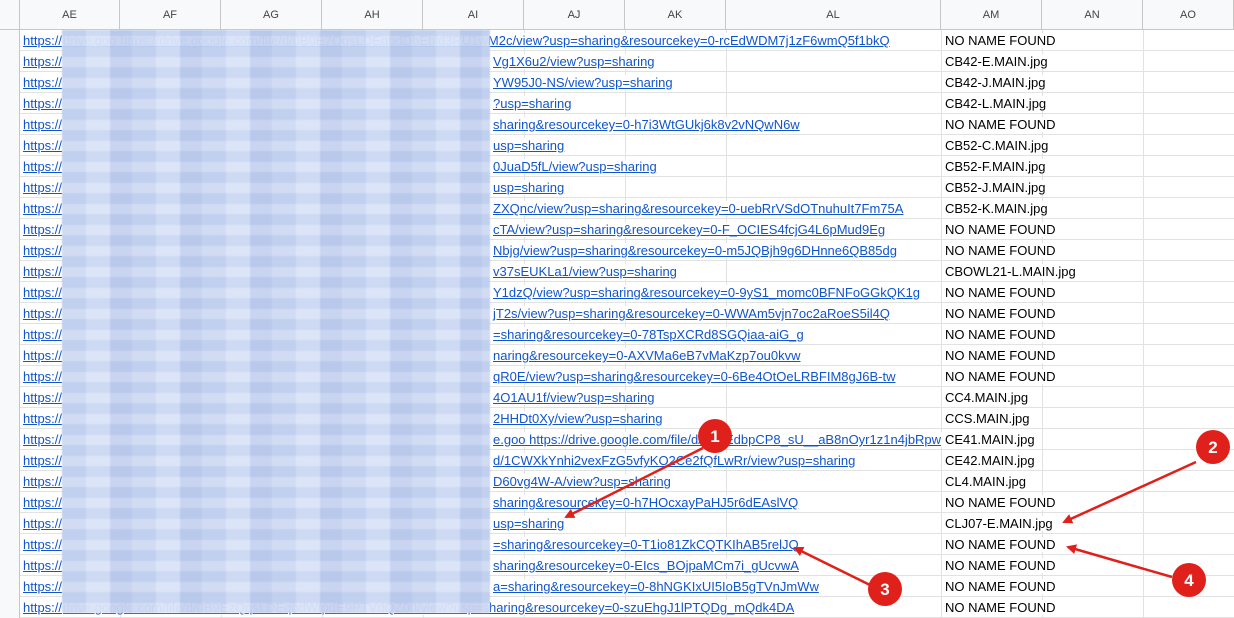 Image resolution: width=1234 pixels, height=618 pixels. Describe the element at coordinates (586, 271) in the screenshot. I see `drive-link-text: v37sEUKLa1/view?usp=sharing` at that location.